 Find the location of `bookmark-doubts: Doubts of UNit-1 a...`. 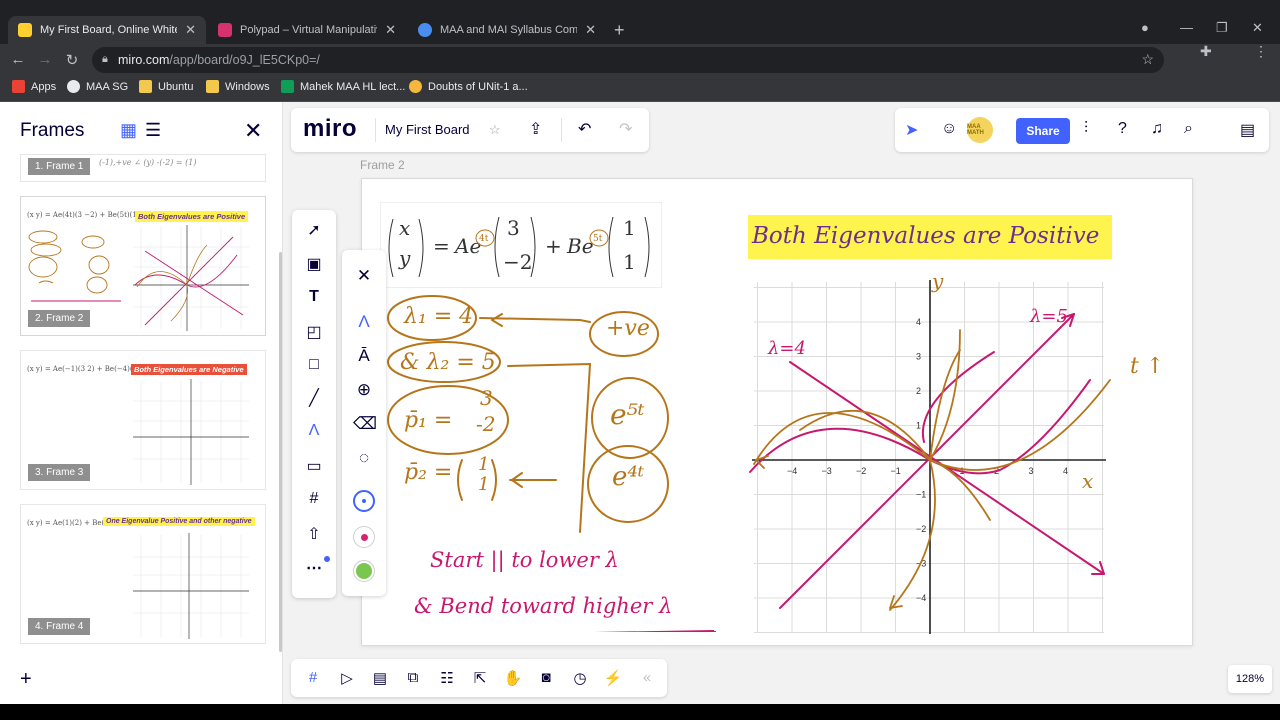

bookmark-doubts: Doubts of UNit-1 a... is located at coordinates (468, 86).